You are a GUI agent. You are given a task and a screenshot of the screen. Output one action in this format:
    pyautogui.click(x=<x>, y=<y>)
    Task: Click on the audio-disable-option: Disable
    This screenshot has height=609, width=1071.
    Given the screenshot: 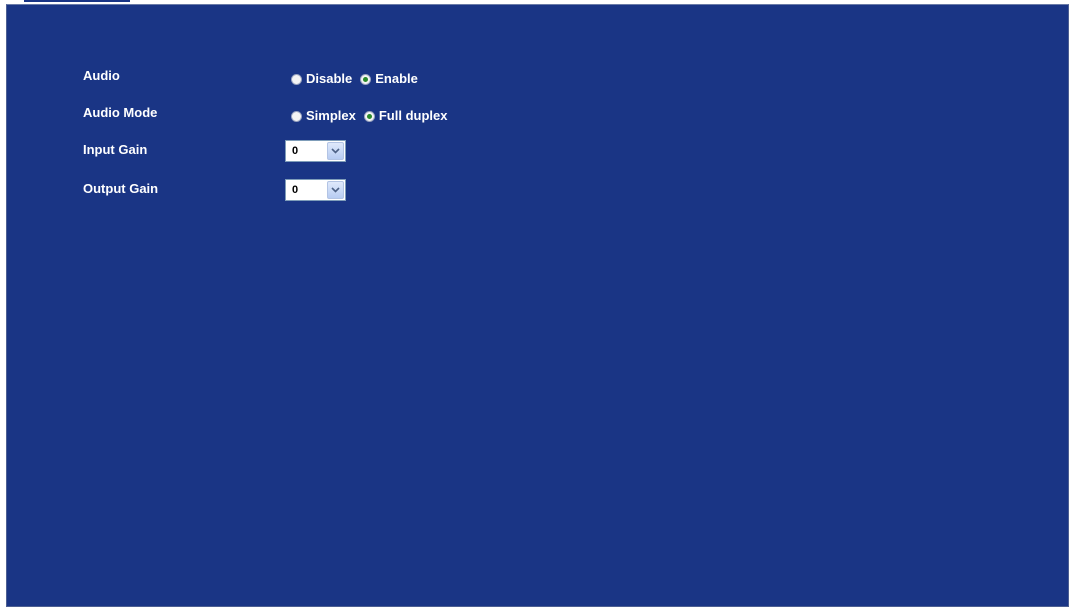 What is the action you would take?
    pyautogui.click(x=321, y=79)
    